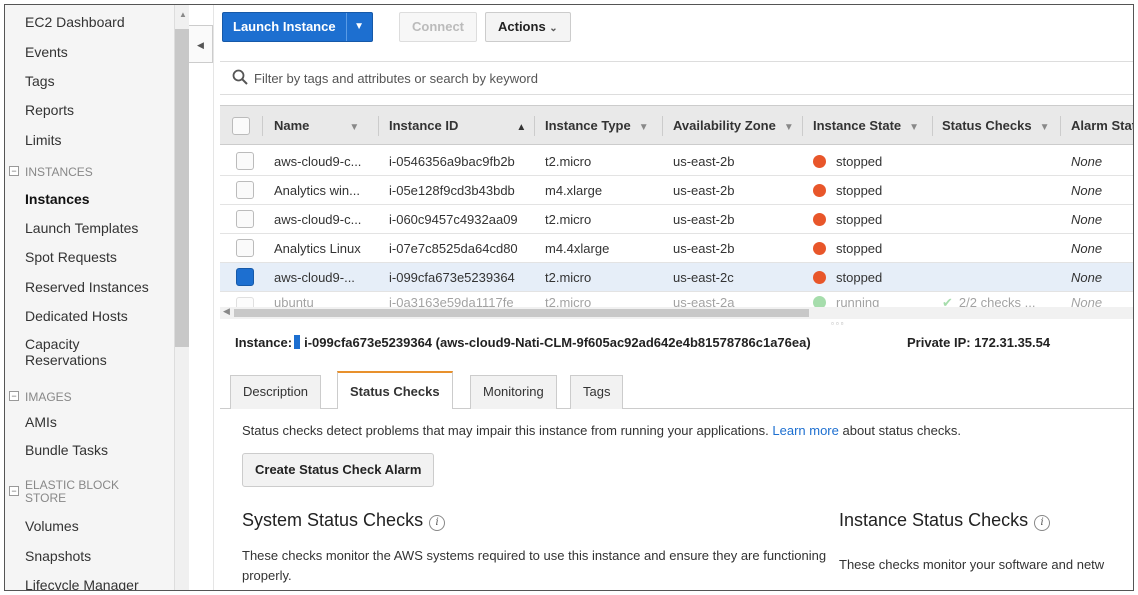 This screenshot has width=1138, height=595. I want to click on cell-instance-type: m4.xlarge, so click(574, 190).